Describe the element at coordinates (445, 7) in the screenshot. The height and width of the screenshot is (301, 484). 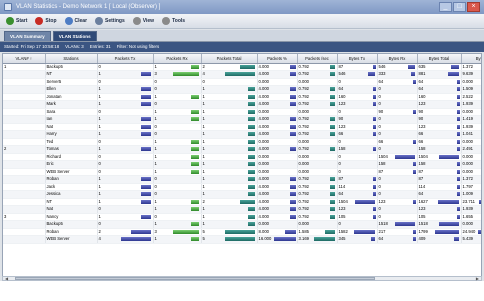
I see `minimize-button: _` at that location.